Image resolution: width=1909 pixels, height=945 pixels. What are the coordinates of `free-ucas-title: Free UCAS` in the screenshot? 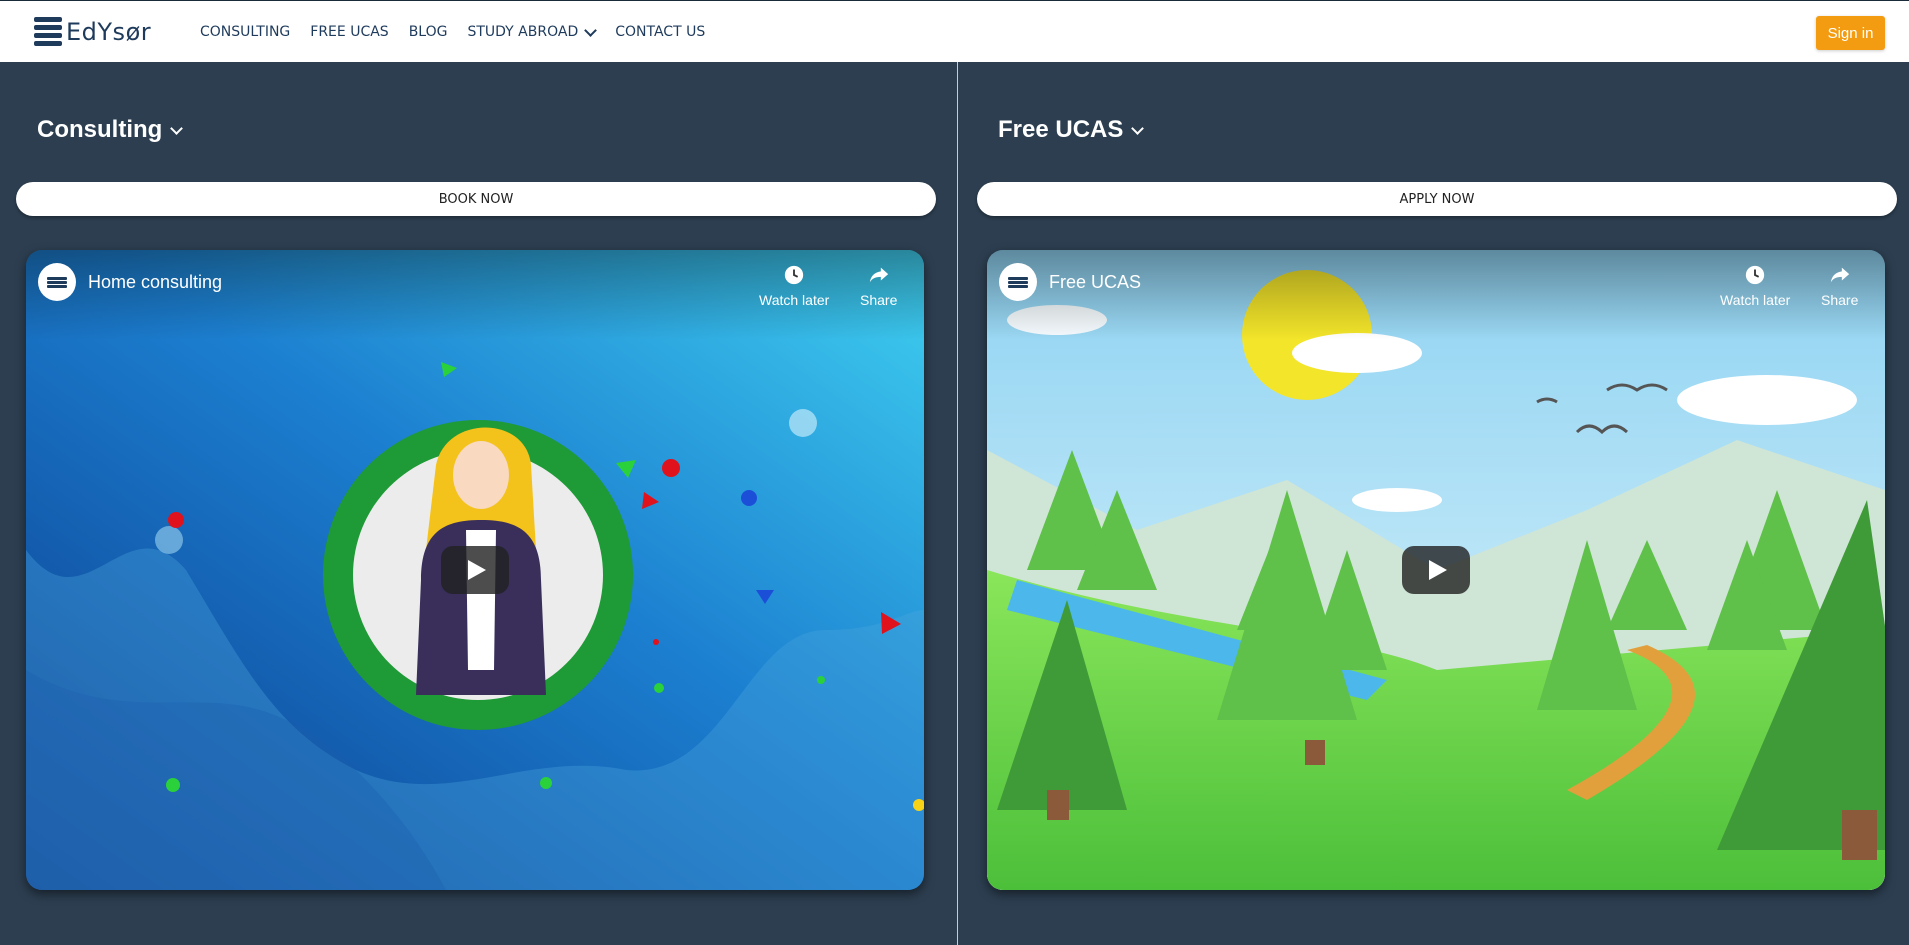 It's located at (1071, 130).